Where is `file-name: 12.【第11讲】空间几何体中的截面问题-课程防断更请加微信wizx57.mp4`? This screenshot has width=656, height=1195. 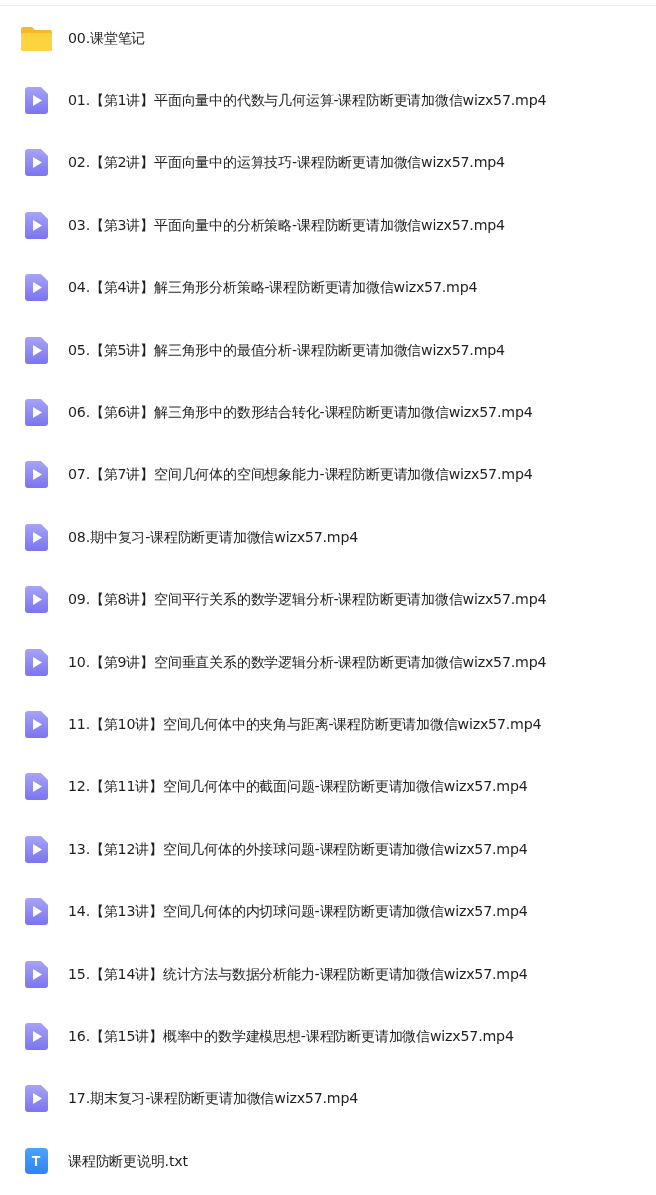 file-name: 12.【第11讲】空间几何体中的截面问题-课程防断更请加微信wizx57.mp4 is located at coordinates (298, 787).